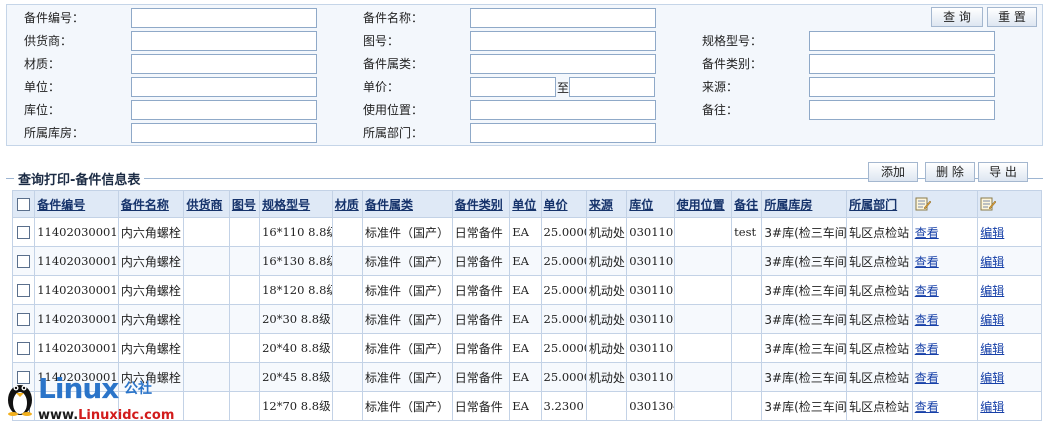 The width and height of the screenshot is (1049, 428). I want to click on use-position-input, so click(563, 110).